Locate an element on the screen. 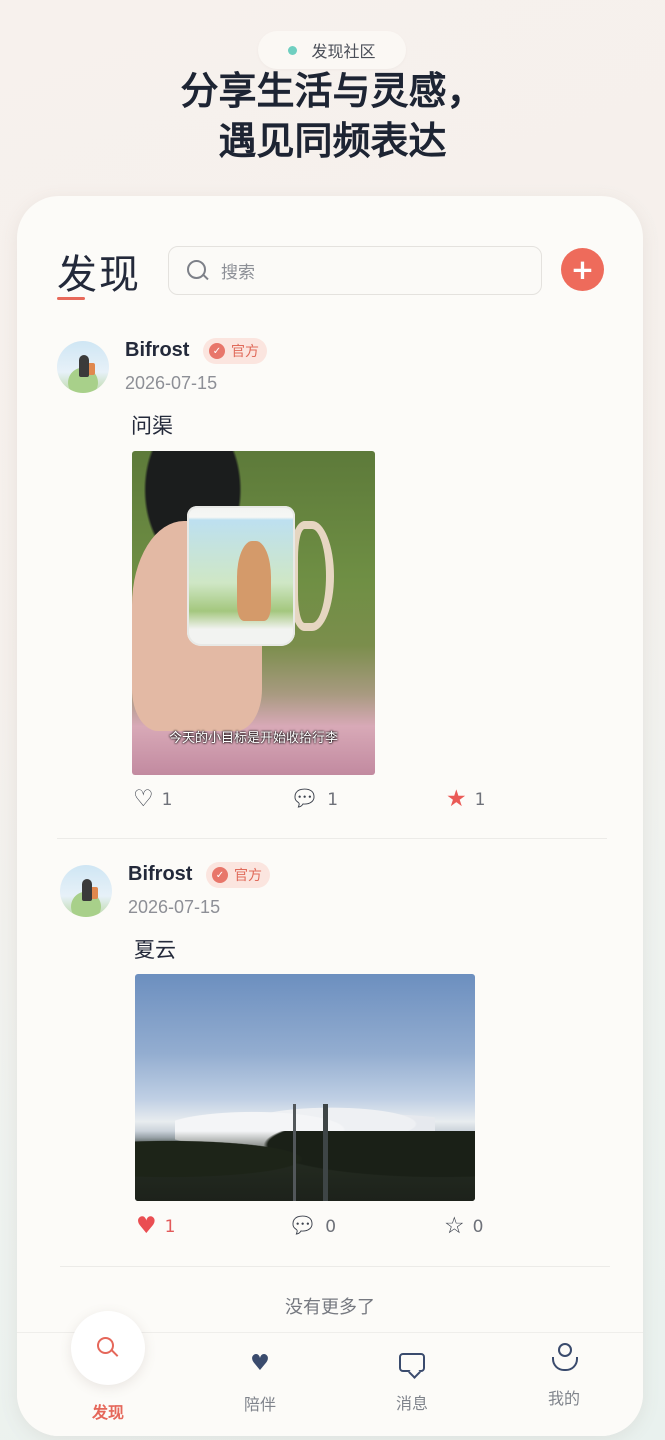 The image size is (665, 1440). heart-filled-icon: ♥ is located at coordinates (146, 1226).